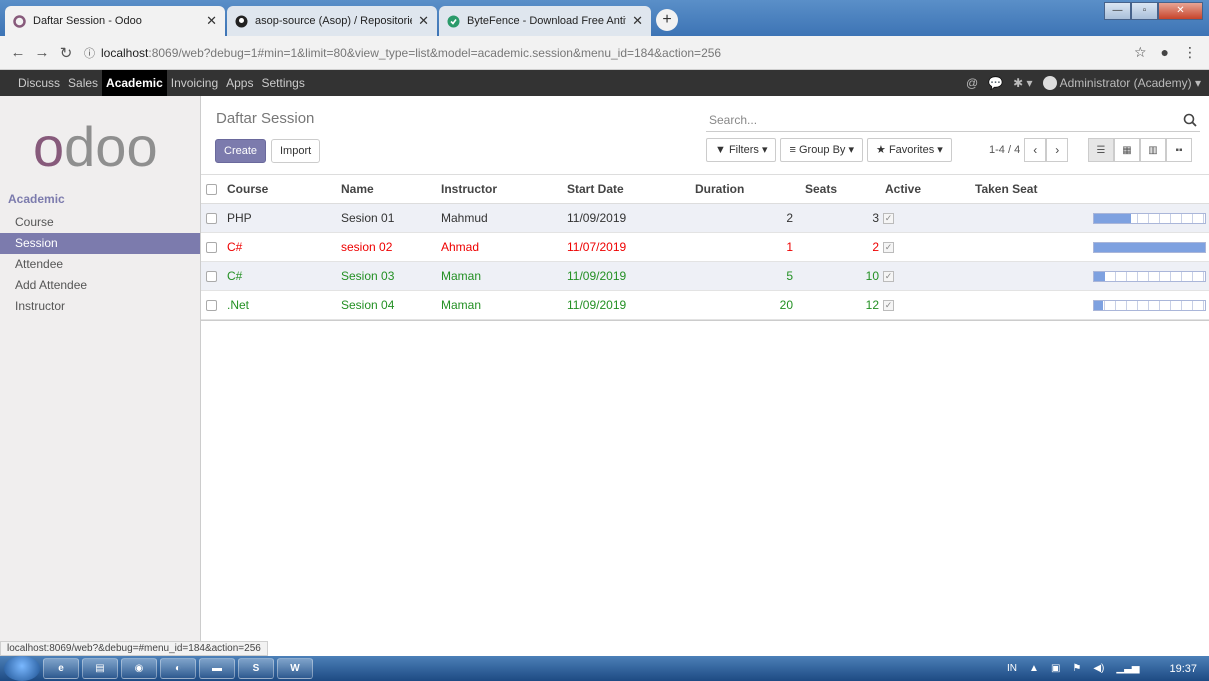  What do you see at coordinates (217, 668) in the screenshot?
I see `cmd-icon: ▬` at bounding box center [217, 668].